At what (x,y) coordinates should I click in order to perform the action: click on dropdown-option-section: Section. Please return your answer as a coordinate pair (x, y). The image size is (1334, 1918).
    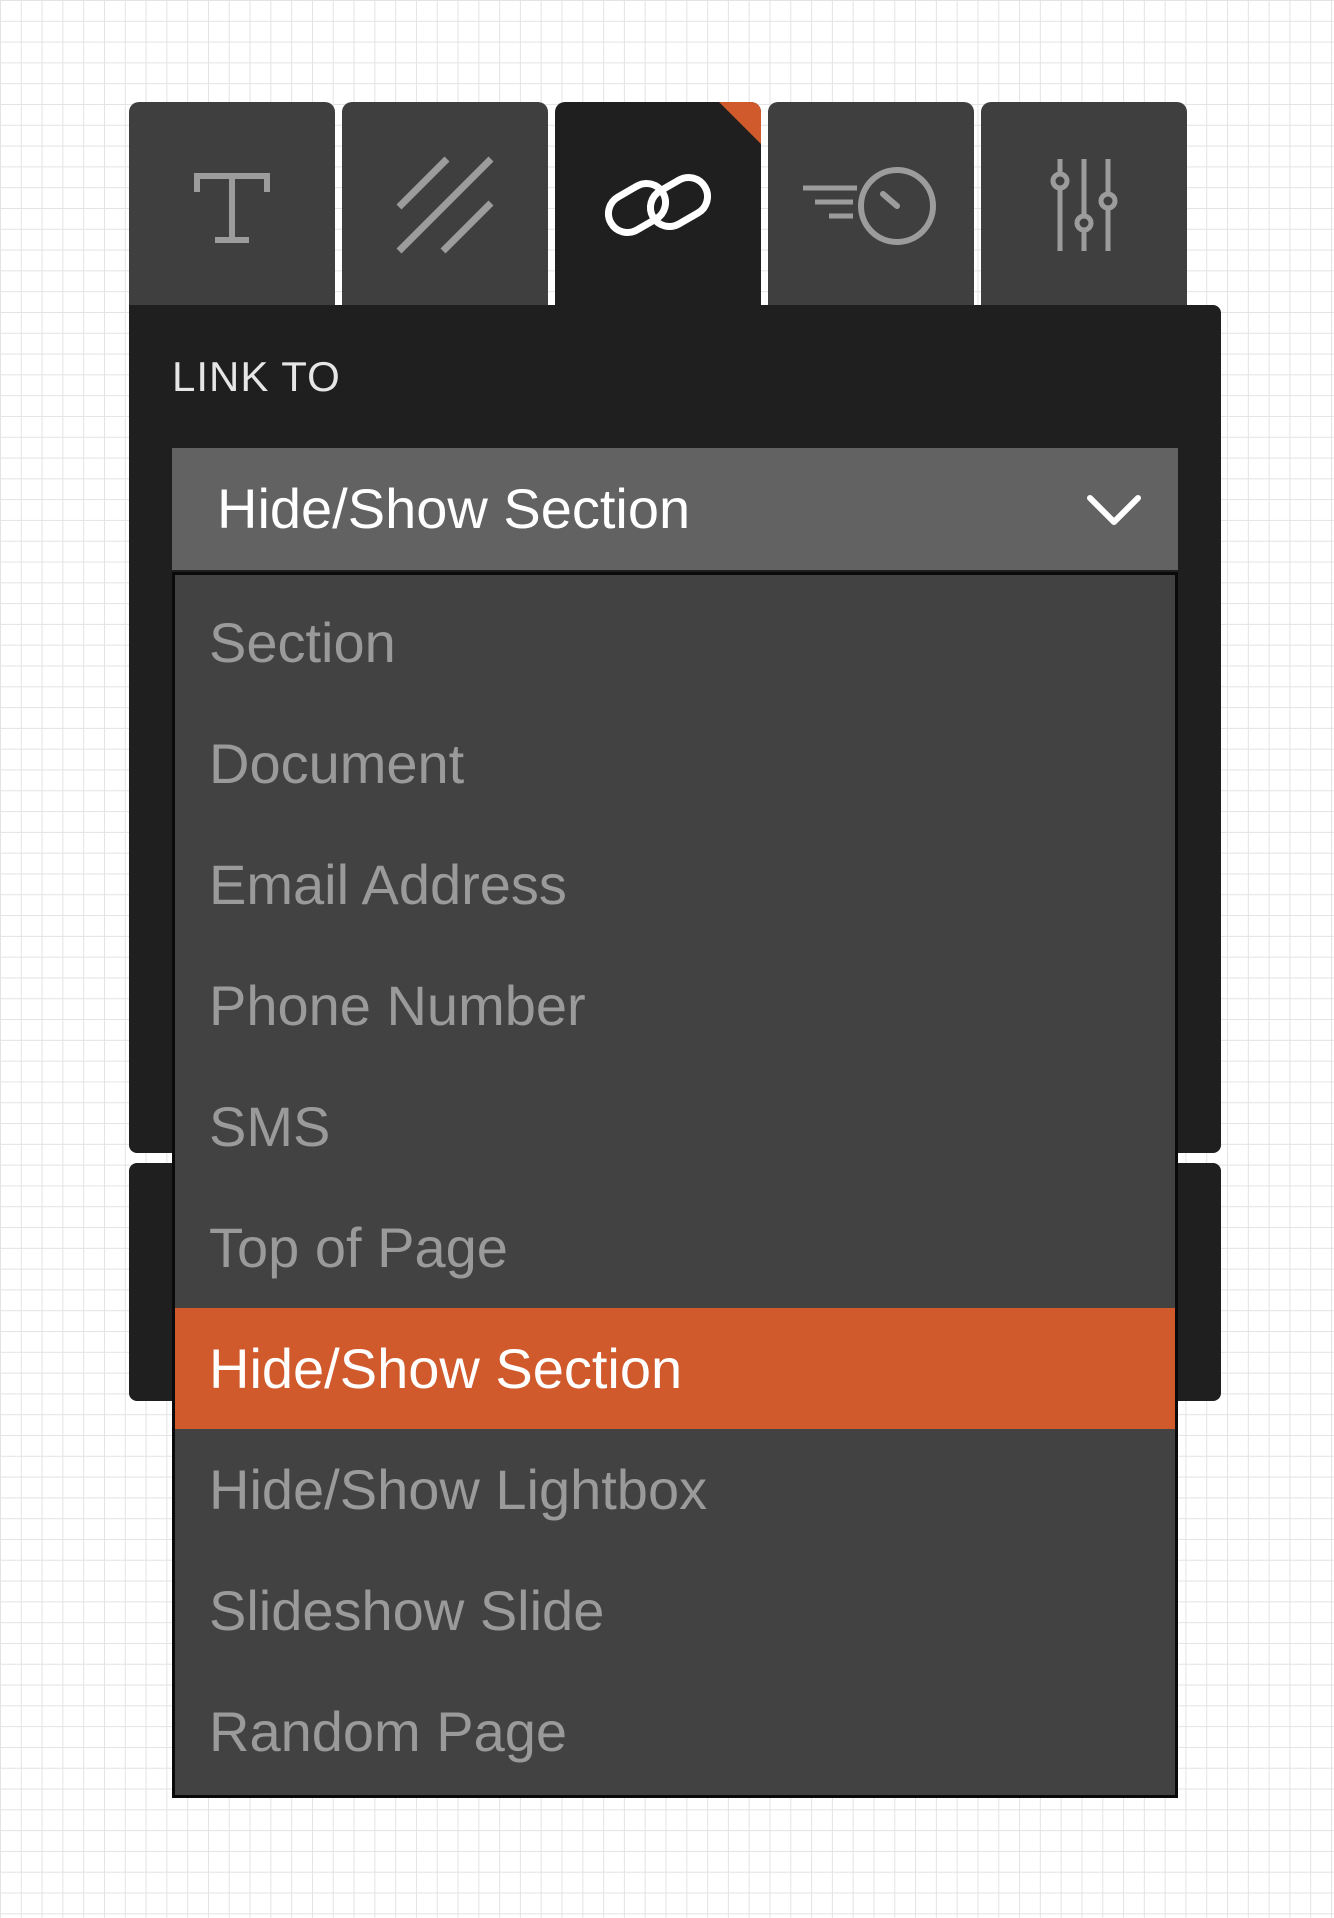
    Looking at the image, I should click on (675, 642).